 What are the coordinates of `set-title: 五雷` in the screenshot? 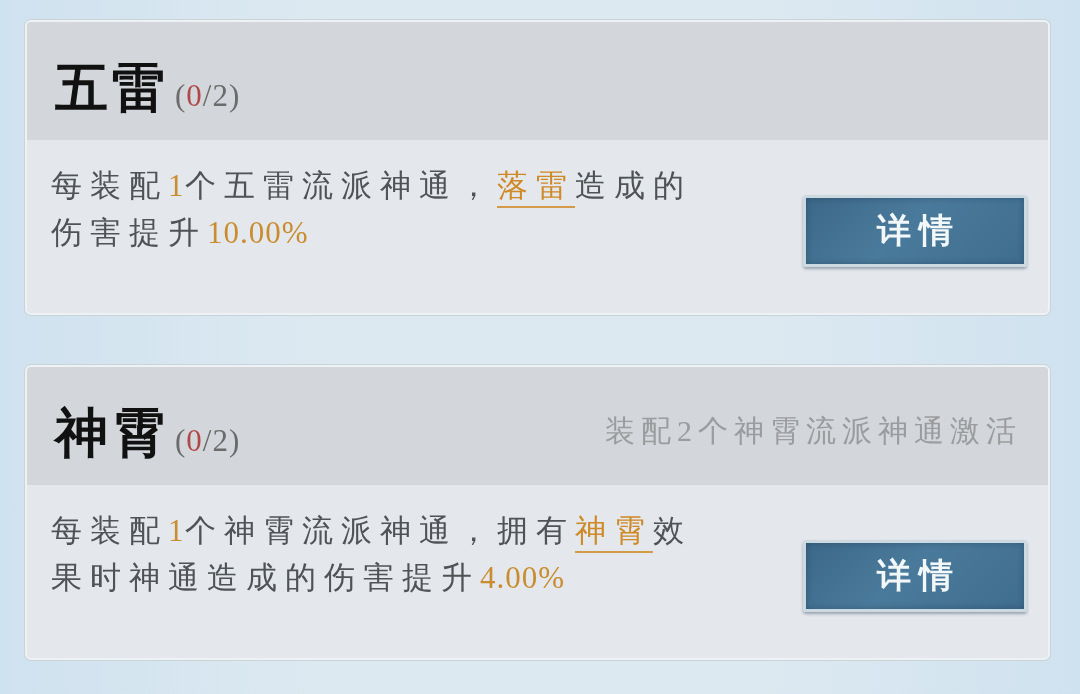 It's located at (112, 88).